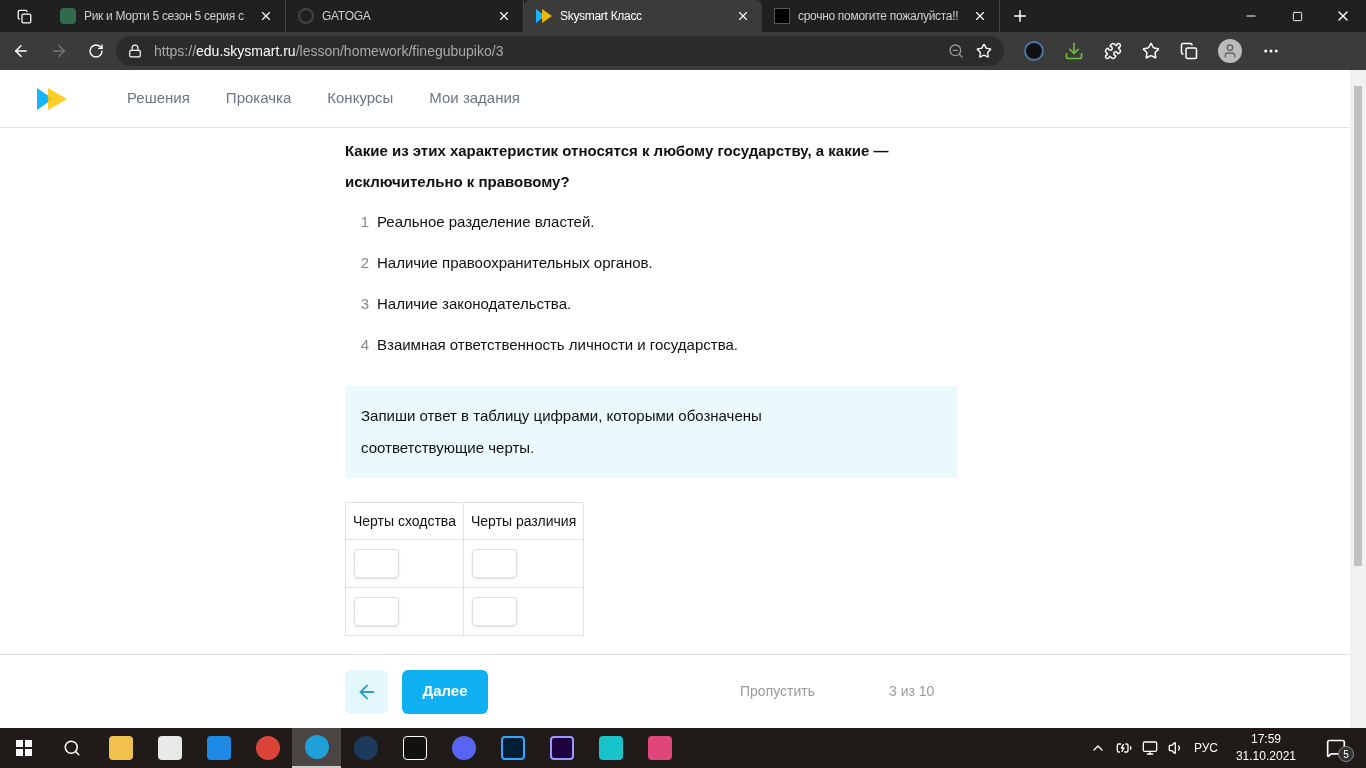  Describe the element at coordinates (364, 222) in the screenshot. I see `item-number: 1` at that location.